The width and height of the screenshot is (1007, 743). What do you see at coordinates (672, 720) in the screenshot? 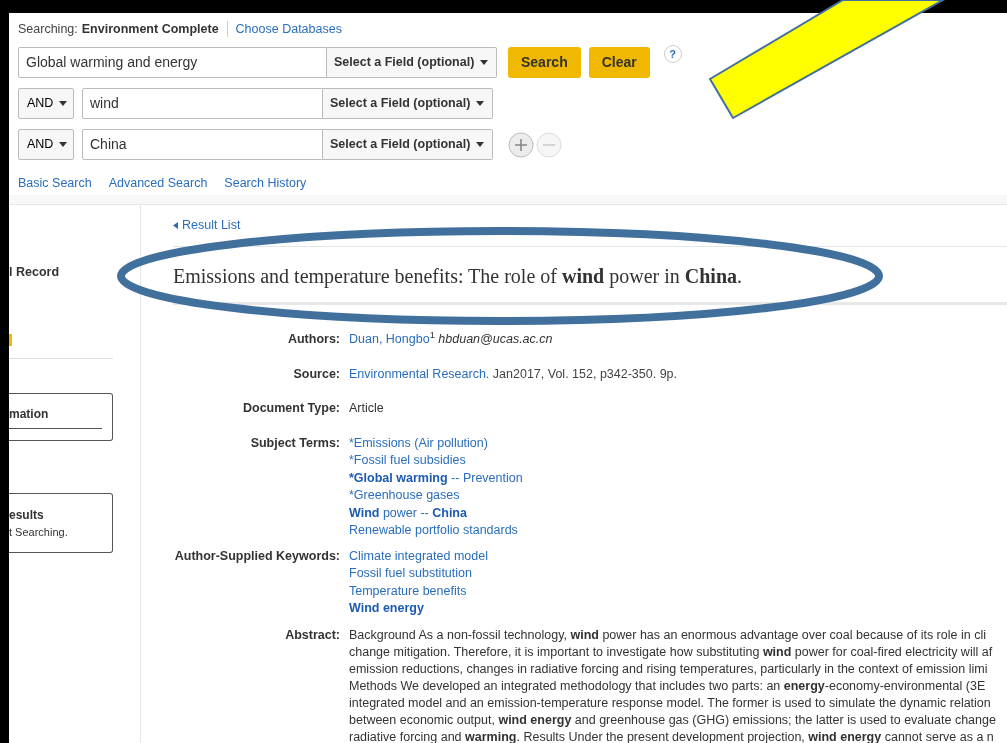
I see `abstract-line: between economic output, wind energy and greenhouse gas (GHG) emissions; the latter is used to evaluate change` at bounding box center [672, 720].